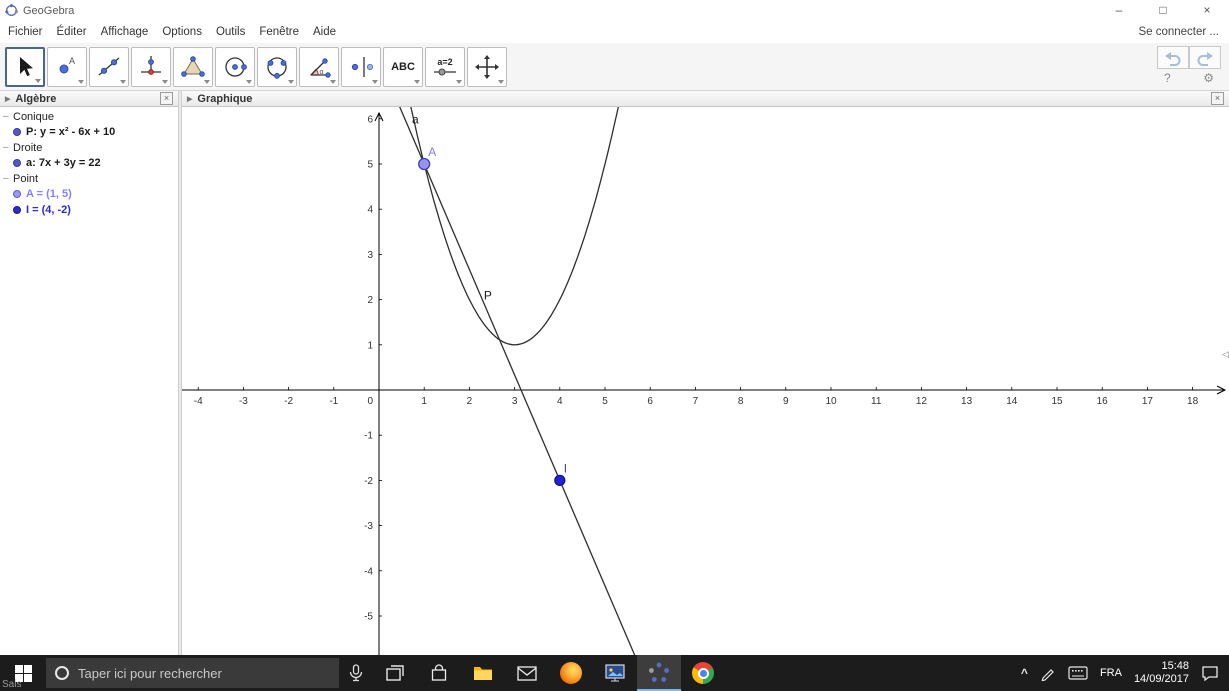 The image size is (1229, 691). I want to click on menu-item-aide: Aide, so click(324, 32).